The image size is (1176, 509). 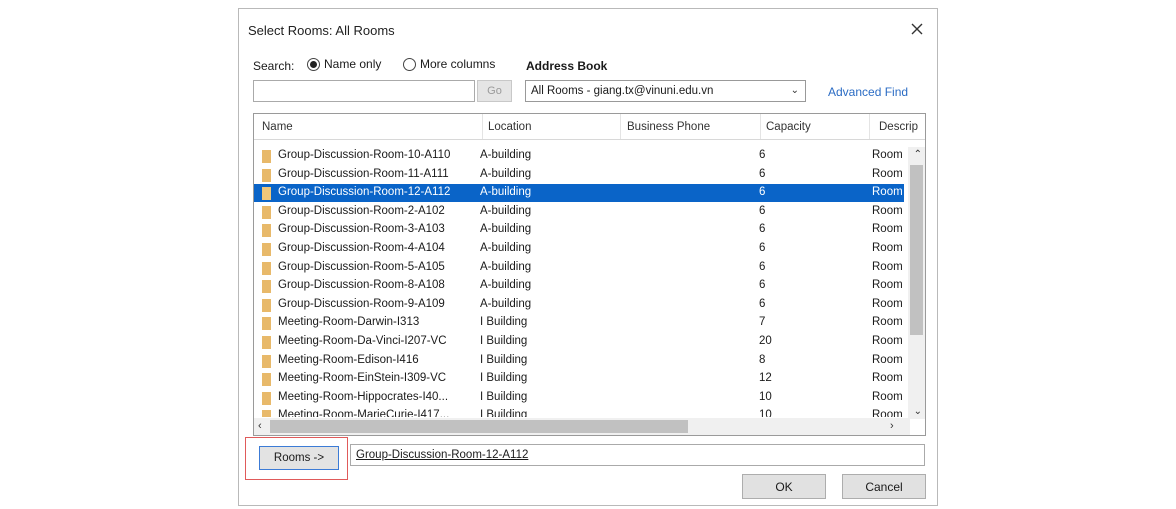 What do you see at coordinates (884, 486) in the screenshot?
I see `cancel-button: Cancel` at bounding box center [884, 486].